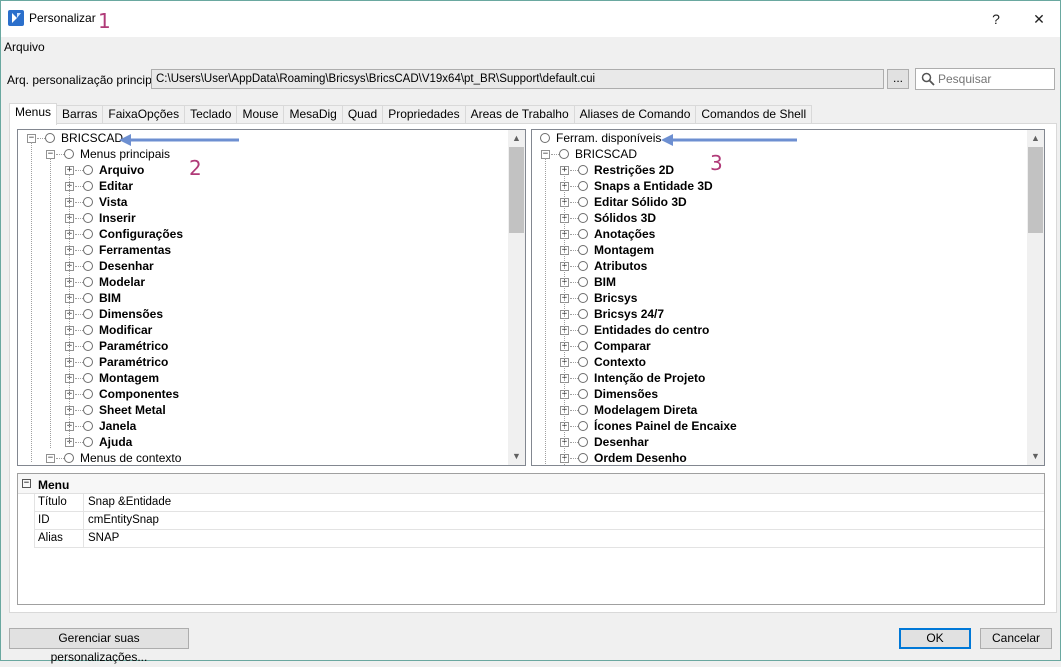 This screenshot has width=1061, height=667. I want to click on tab-quad: Quad, so click(362, 114).